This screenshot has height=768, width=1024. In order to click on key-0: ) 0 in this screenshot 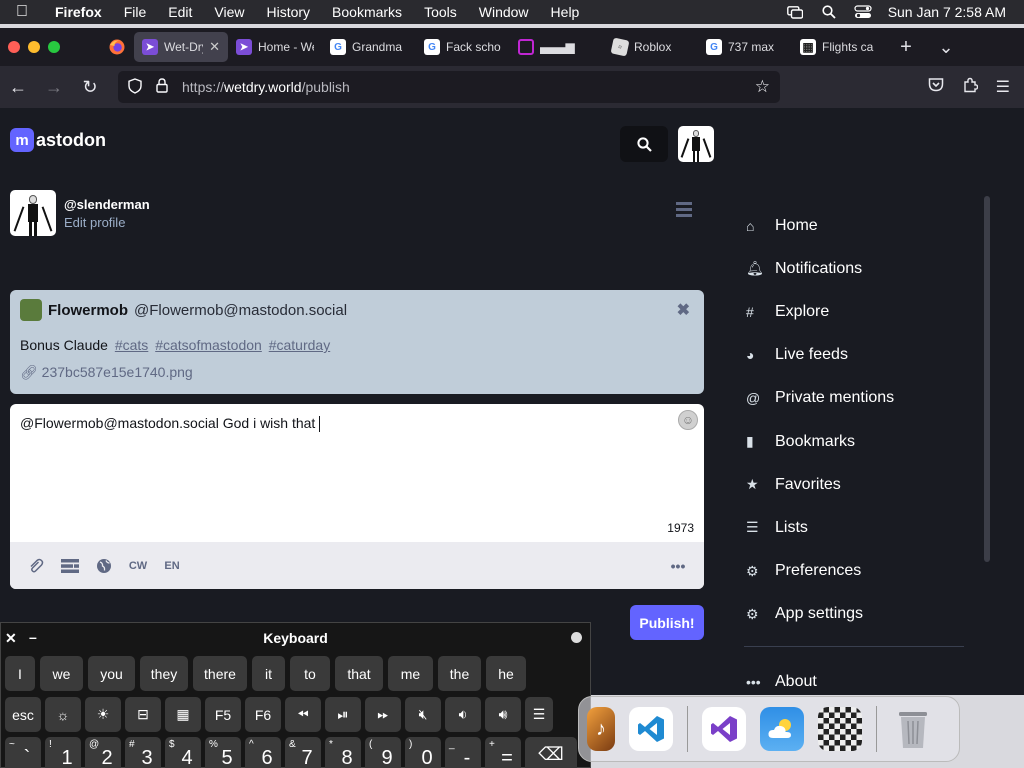, I will do `click(423, 752)`.